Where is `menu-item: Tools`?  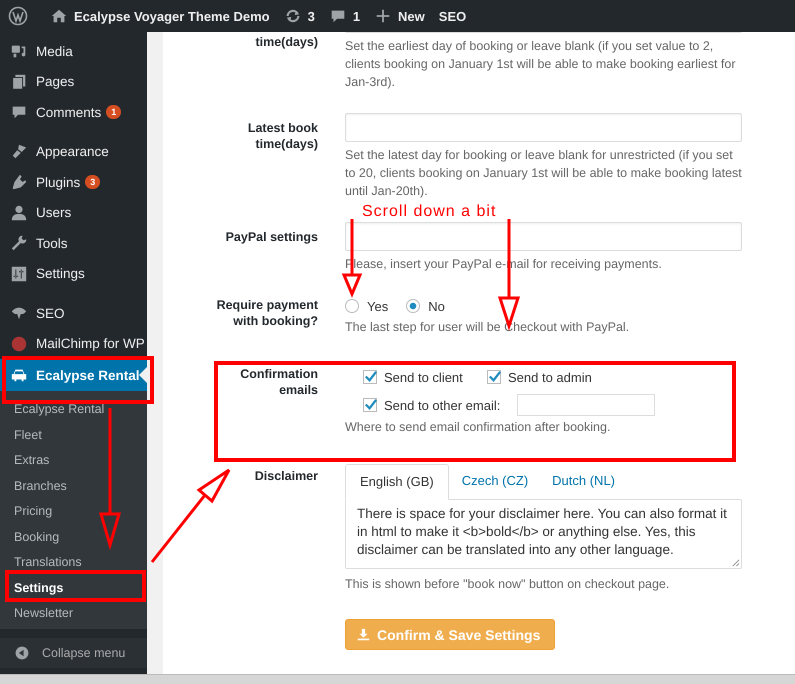
menu-item: Tools is located at coordinates (73, 243).